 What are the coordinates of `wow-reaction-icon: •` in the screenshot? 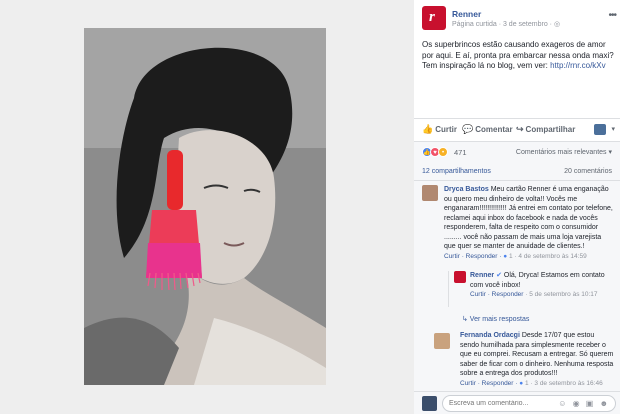 It's located at (443, 152).